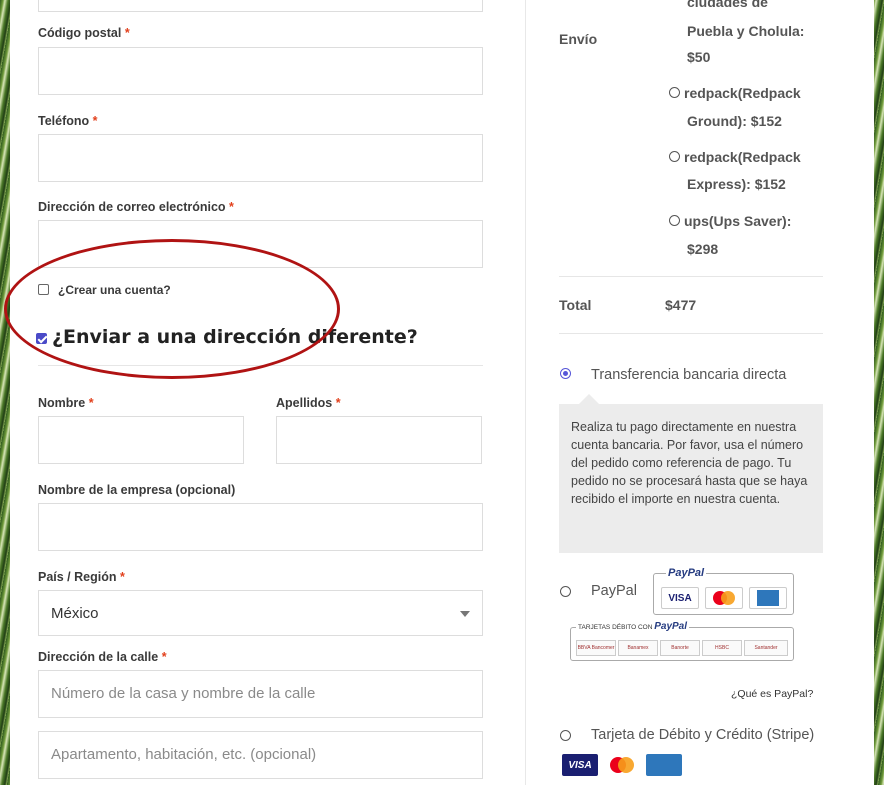 This screenshot has height=785, width=884. What do you see at coordinates (260, 613) in the screenshot?
I see `country-select: México` at bounding box center [260, 613].